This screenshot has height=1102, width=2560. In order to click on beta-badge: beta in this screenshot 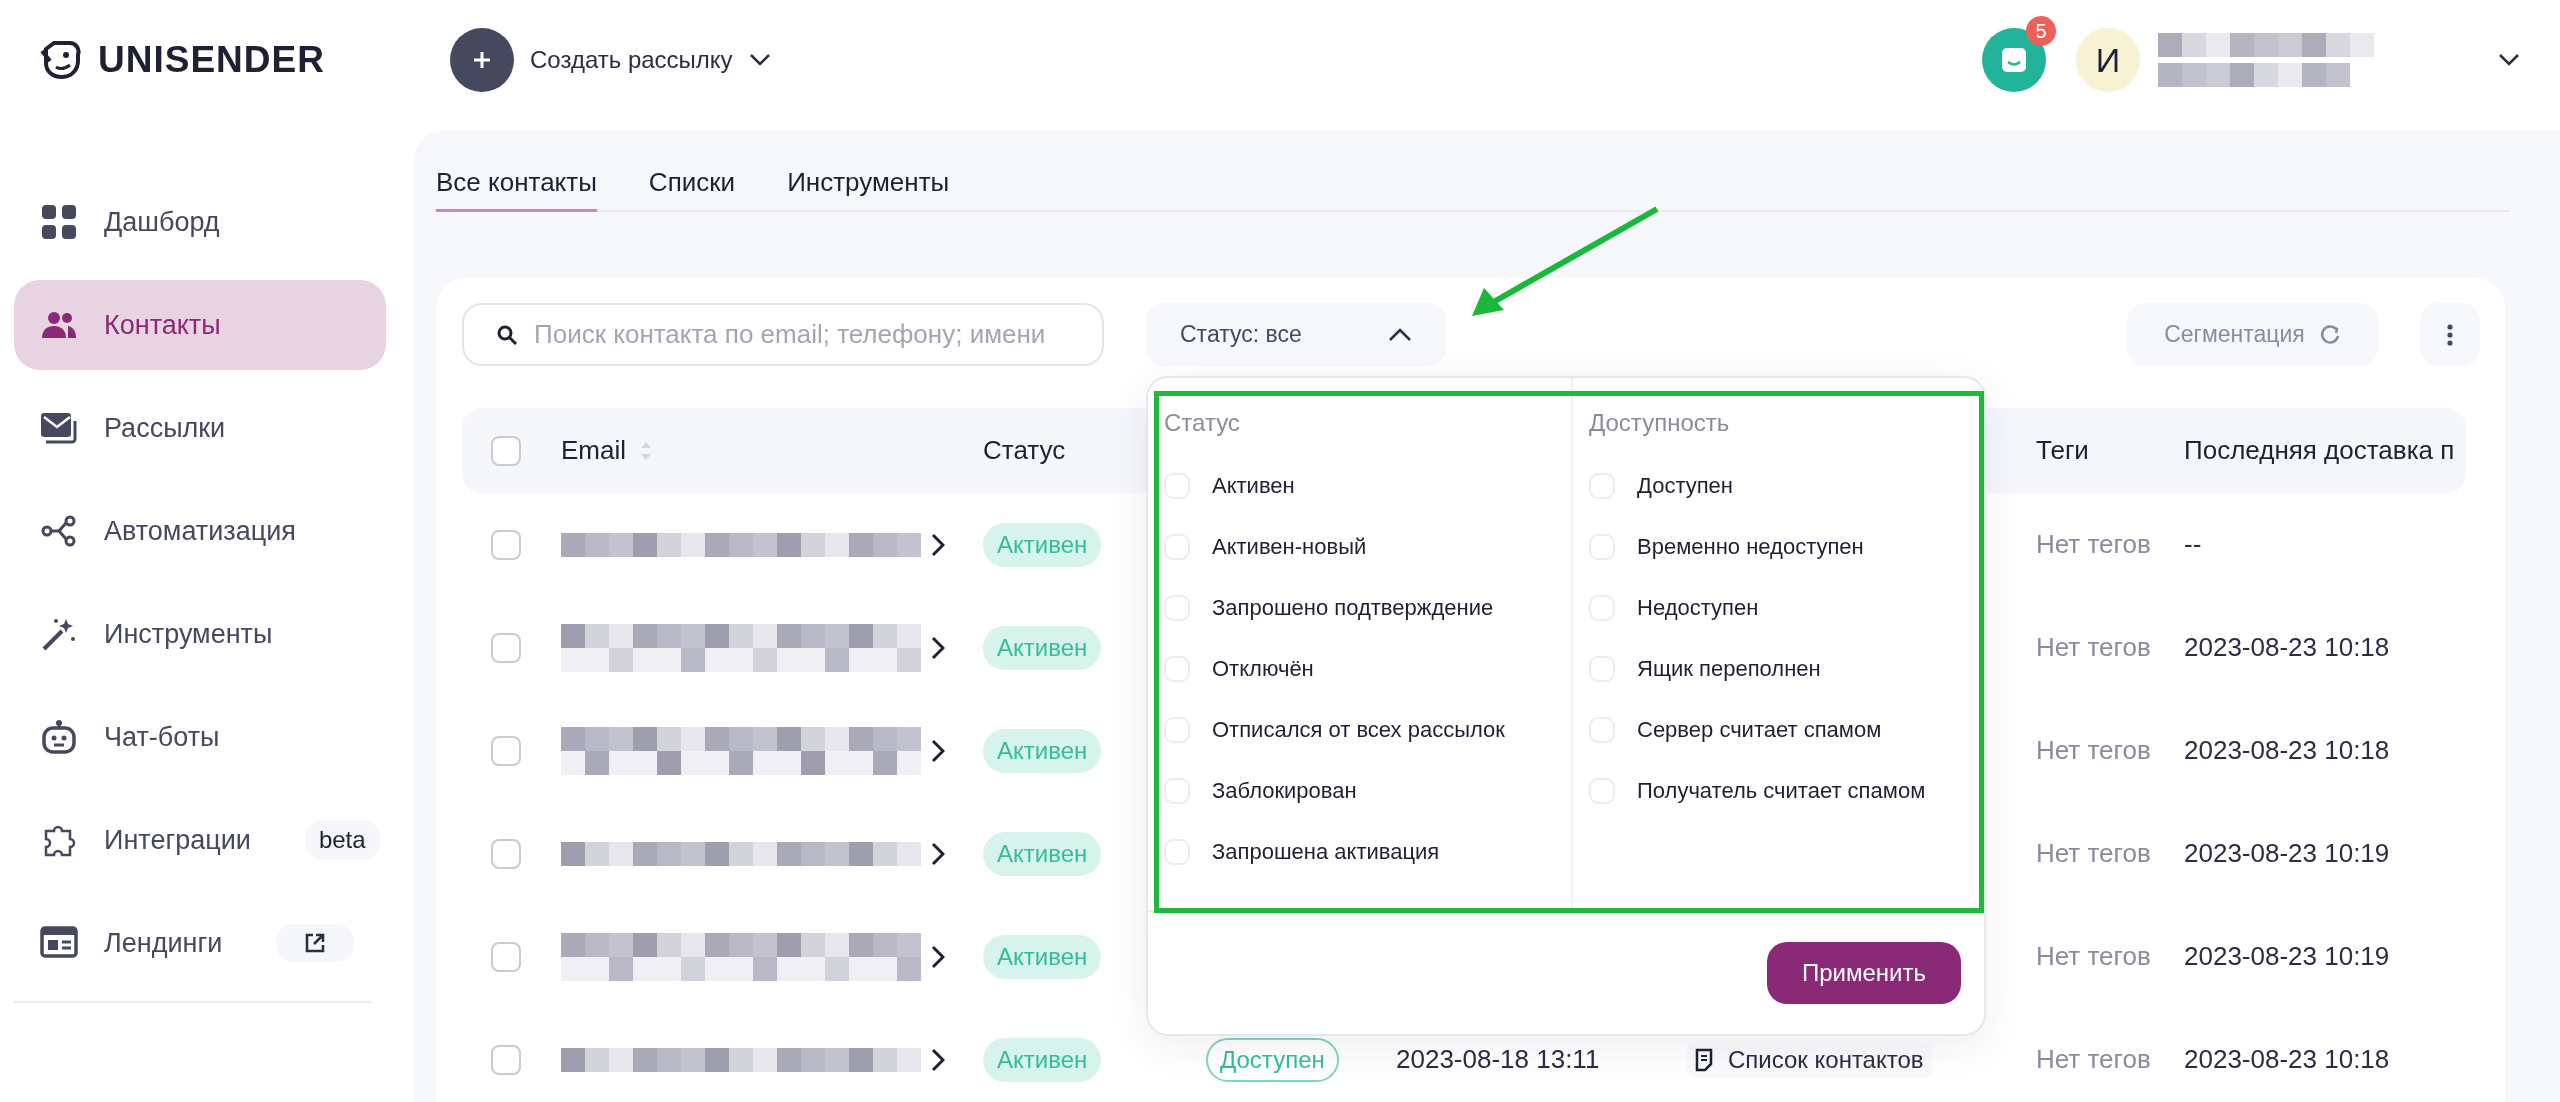, I will do `click(342, 840)`.